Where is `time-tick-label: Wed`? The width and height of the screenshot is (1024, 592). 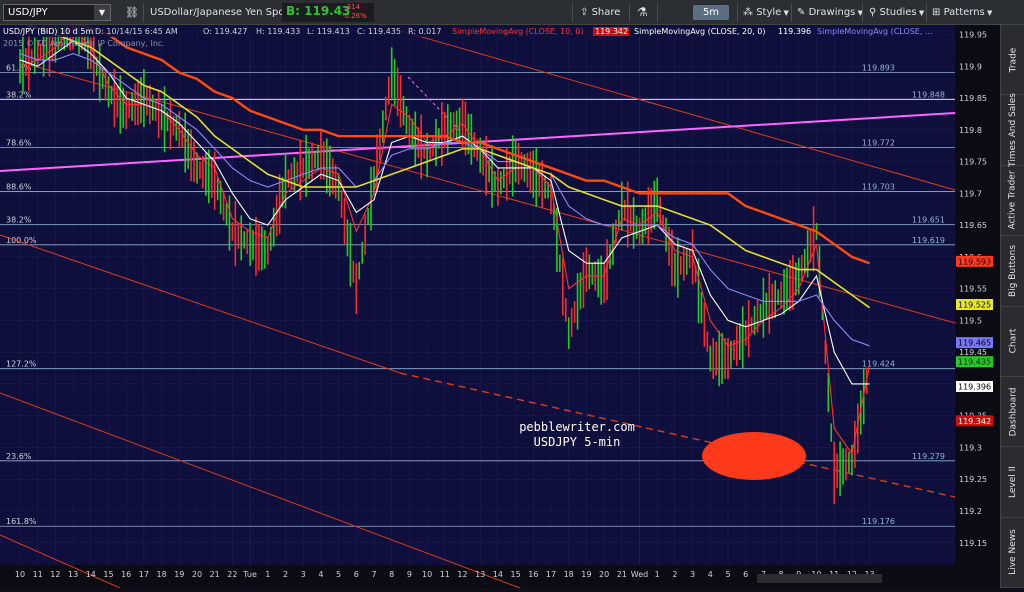 time-tick-label: Wed is located at coordinates (639, 574).